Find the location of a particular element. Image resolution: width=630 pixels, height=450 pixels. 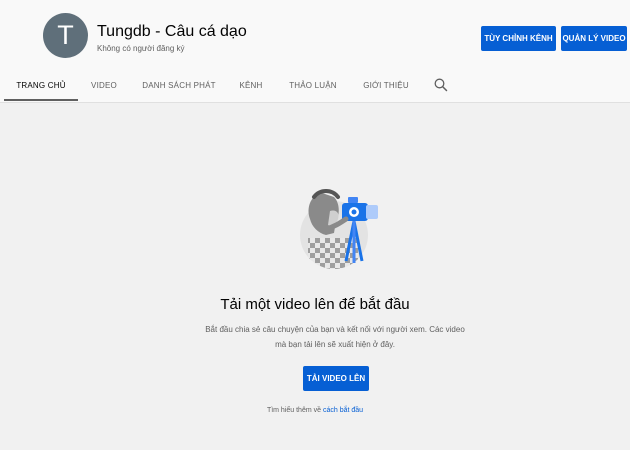

empty-state-title: Tải một video lên để bắt đầu is located at coordinates (315, 304).